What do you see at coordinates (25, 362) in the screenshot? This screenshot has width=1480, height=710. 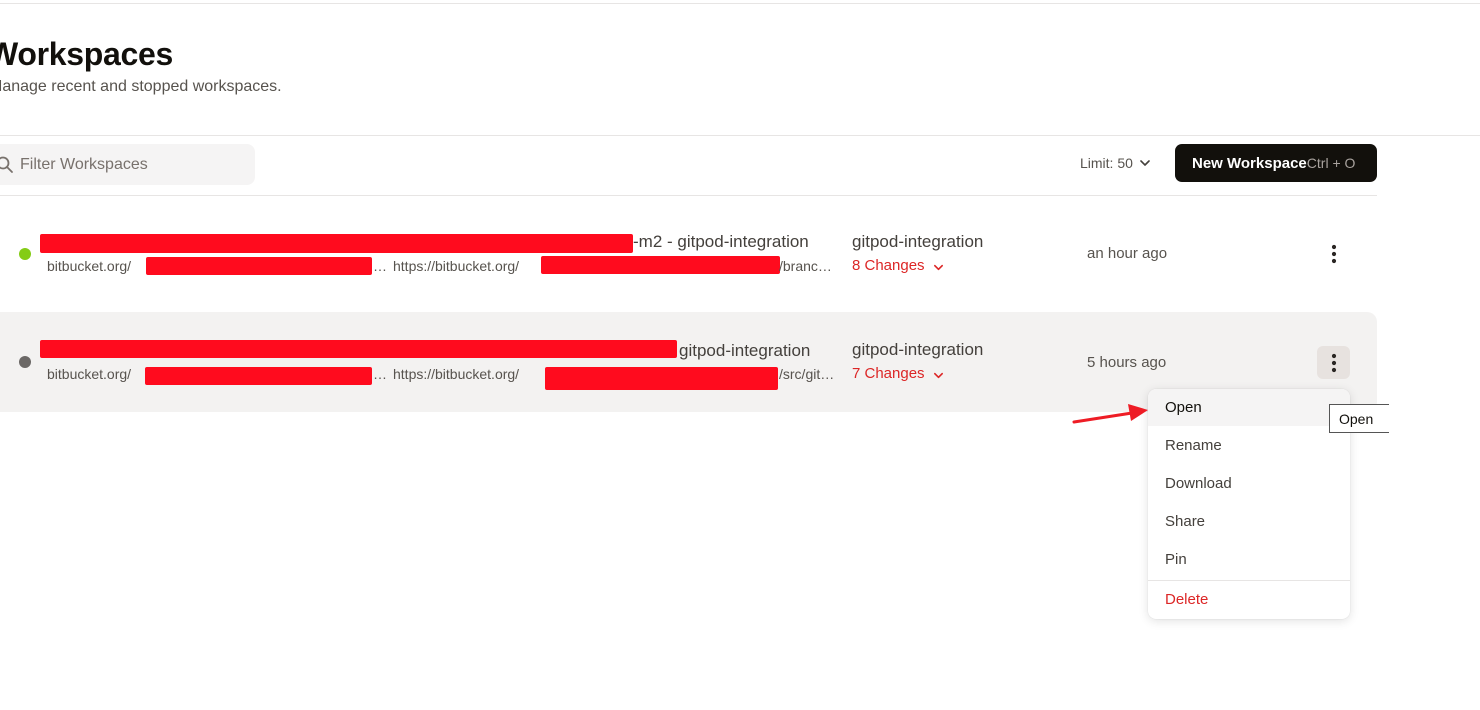 I see `status-stopped-dot` at bounding box center [25, 362].